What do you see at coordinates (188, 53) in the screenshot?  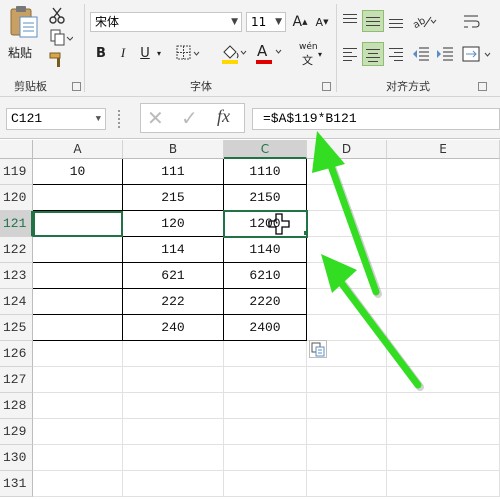 I see `borders-button` at bounding box center [188, 53].